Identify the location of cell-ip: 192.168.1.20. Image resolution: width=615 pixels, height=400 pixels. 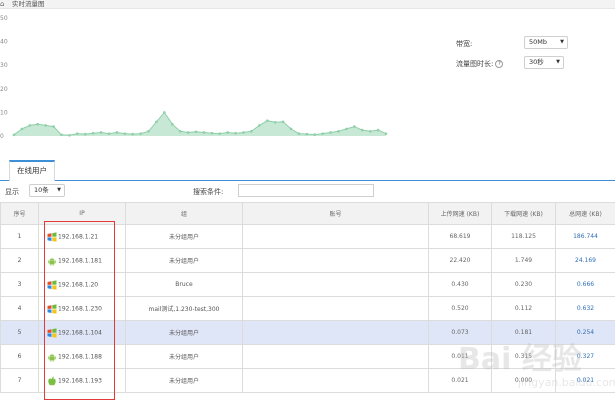
(82, 284).